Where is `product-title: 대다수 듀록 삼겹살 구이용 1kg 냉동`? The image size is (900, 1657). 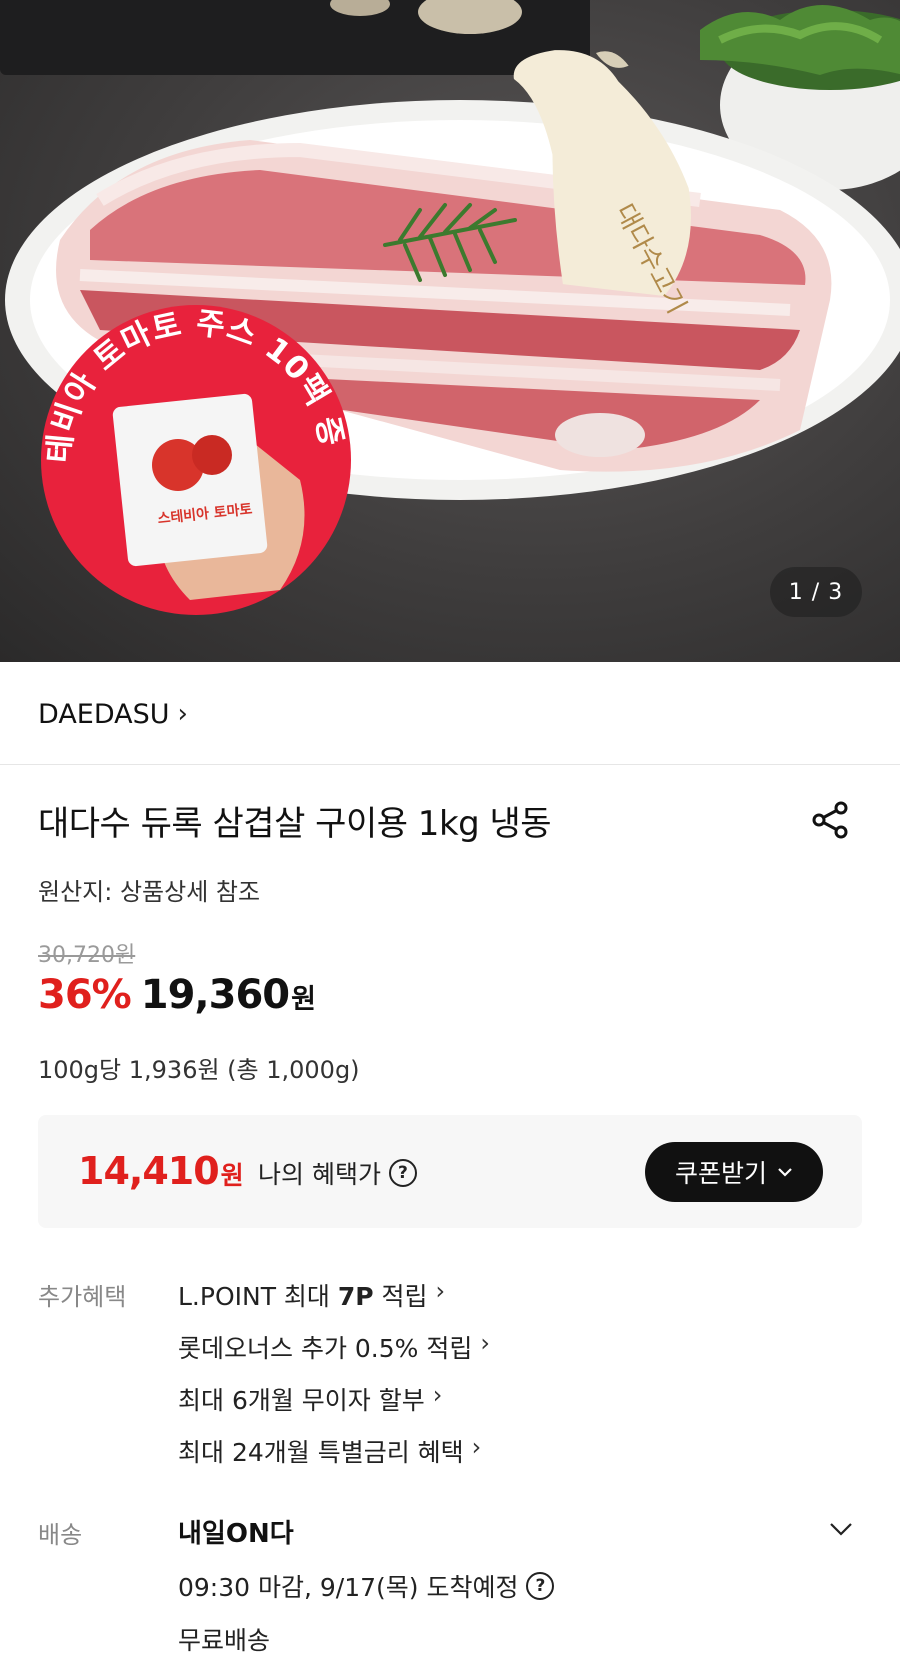
product-title: 대다수 듀록 삼겹살 구이용 1kg 냉동 is located at coordinates (295, 824).